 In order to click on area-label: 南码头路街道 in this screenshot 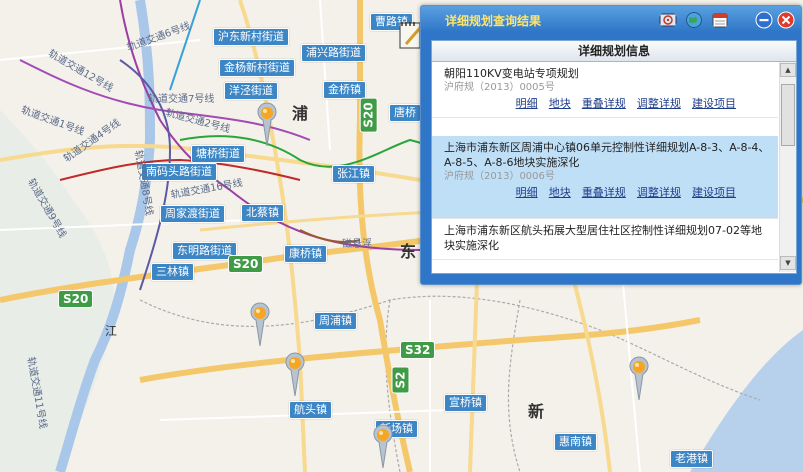, I will do `click(179, 172)`.